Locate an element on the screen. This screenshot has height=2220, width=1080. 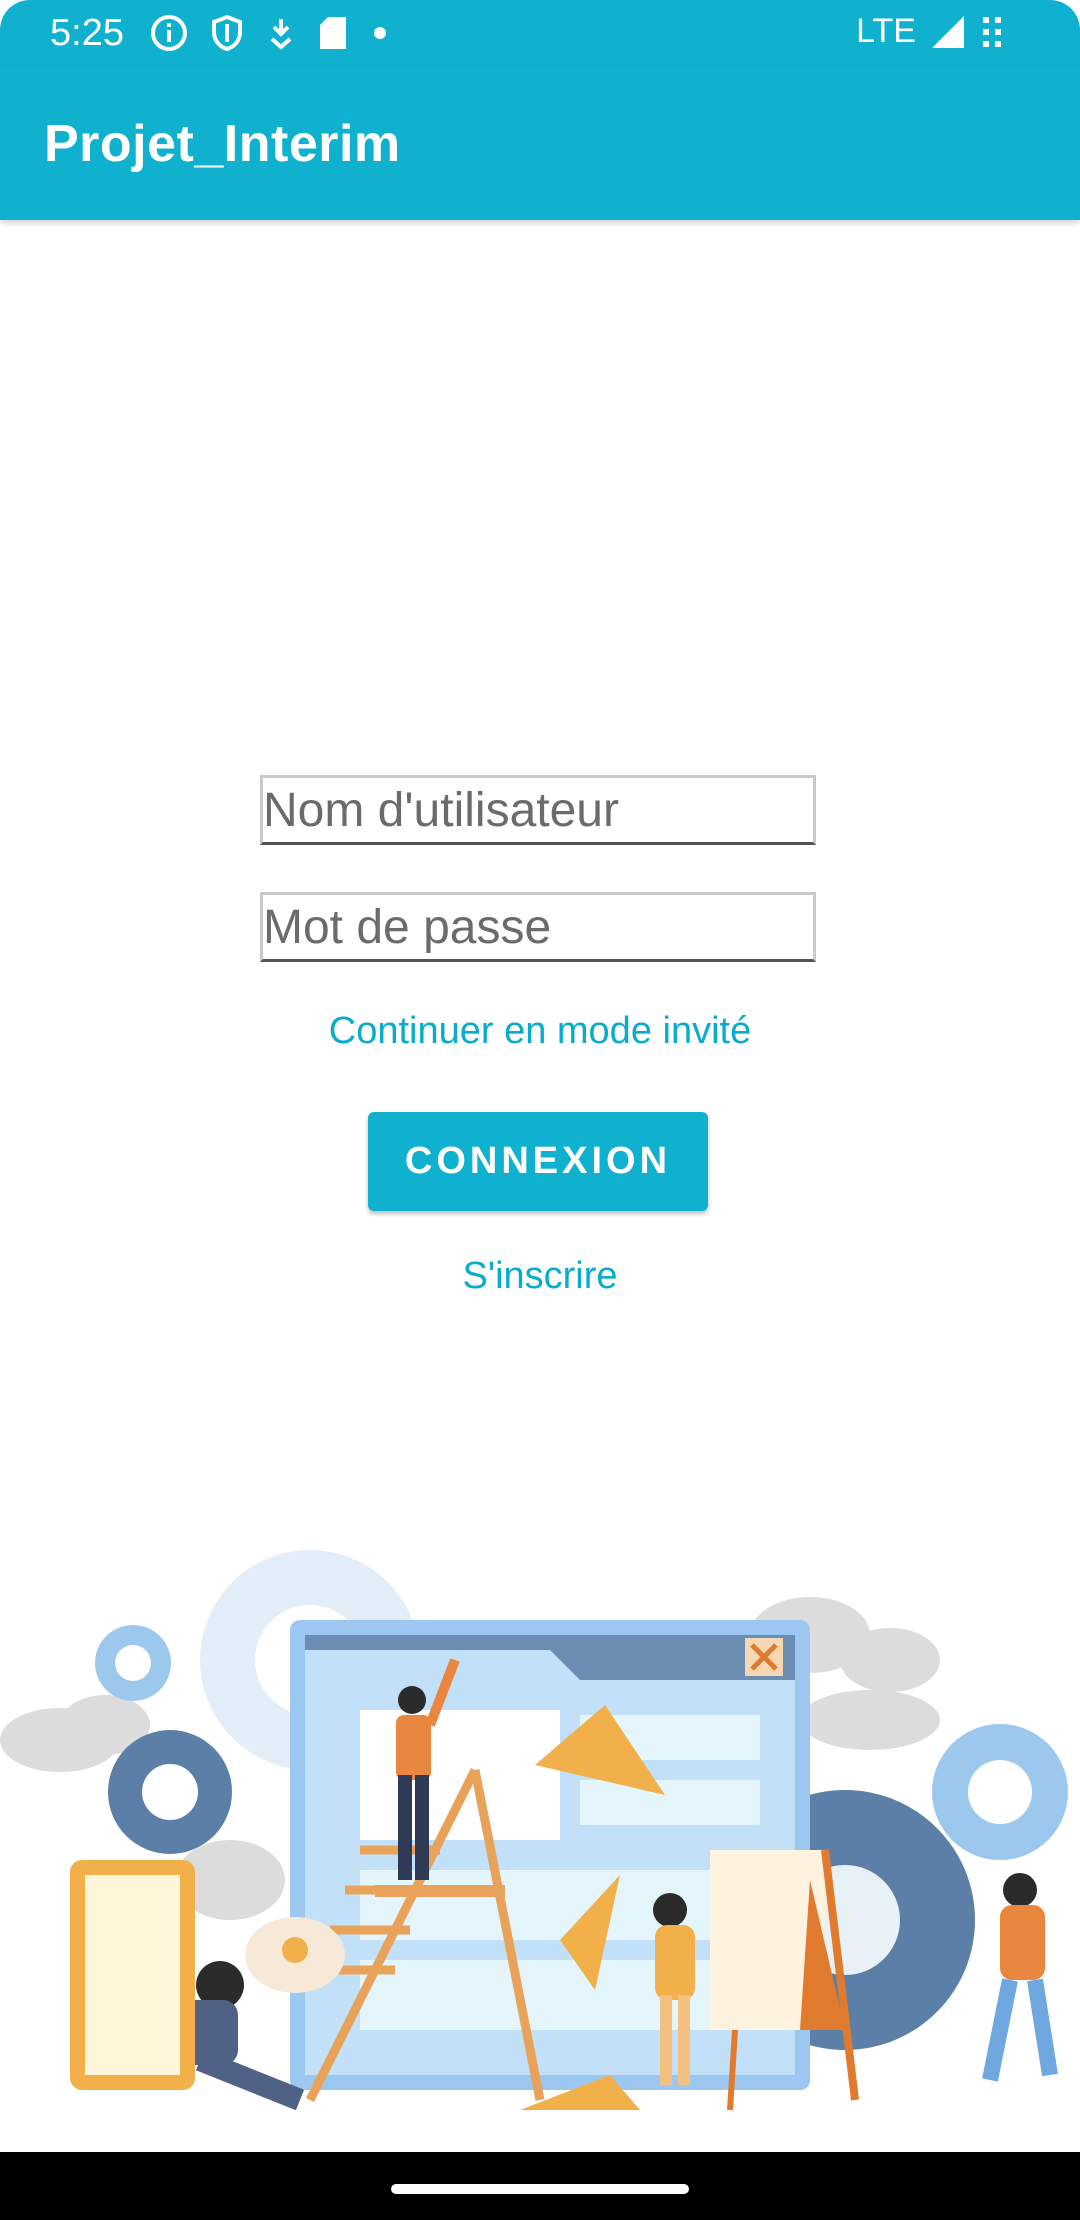
battery-icon is located at coordinates (992, 31).